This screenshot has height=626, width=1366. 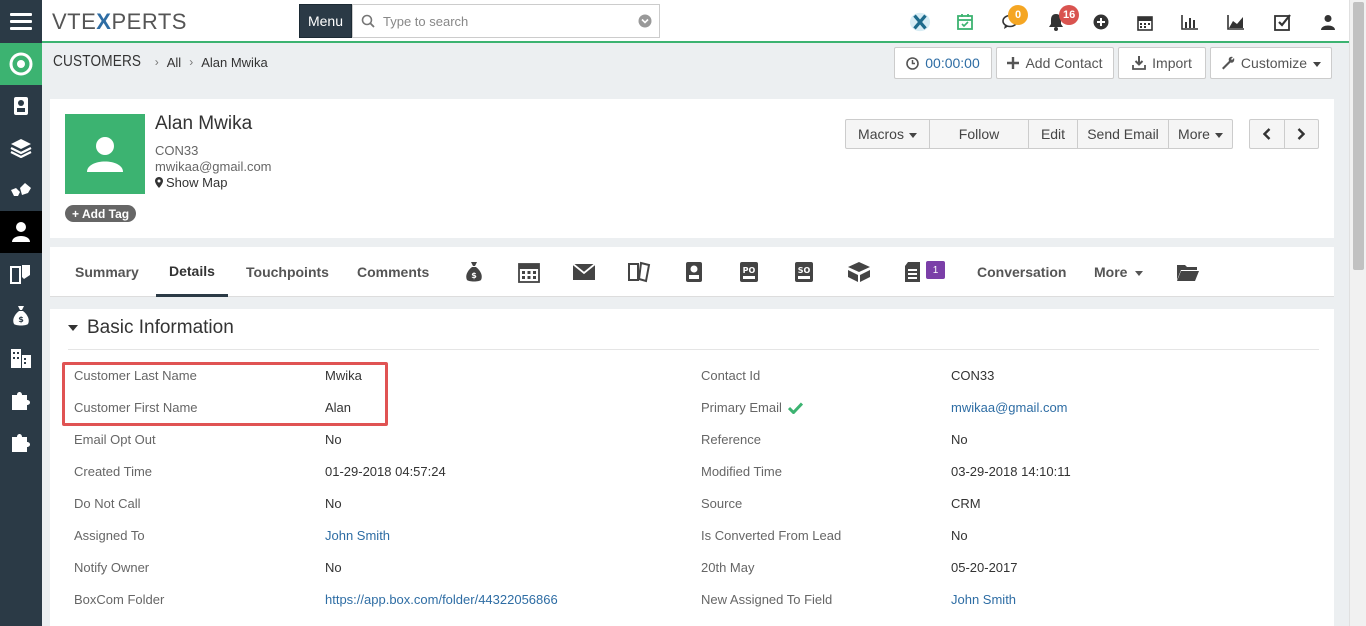 I want to click on field-label: Do Not Call, so click(x=107, y=503).